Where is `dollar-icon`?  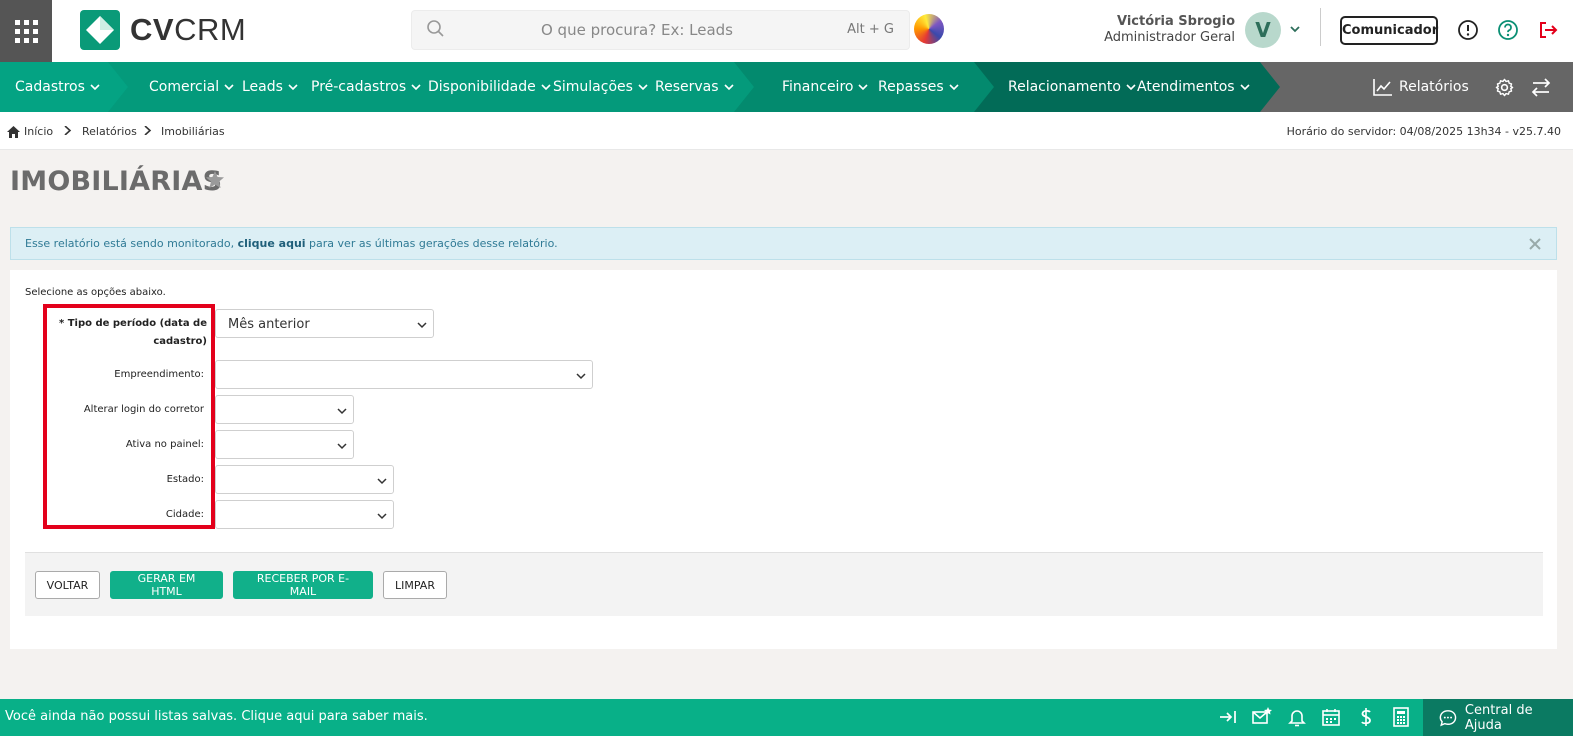 dollar-icon is located at coordinates (1366, 717).